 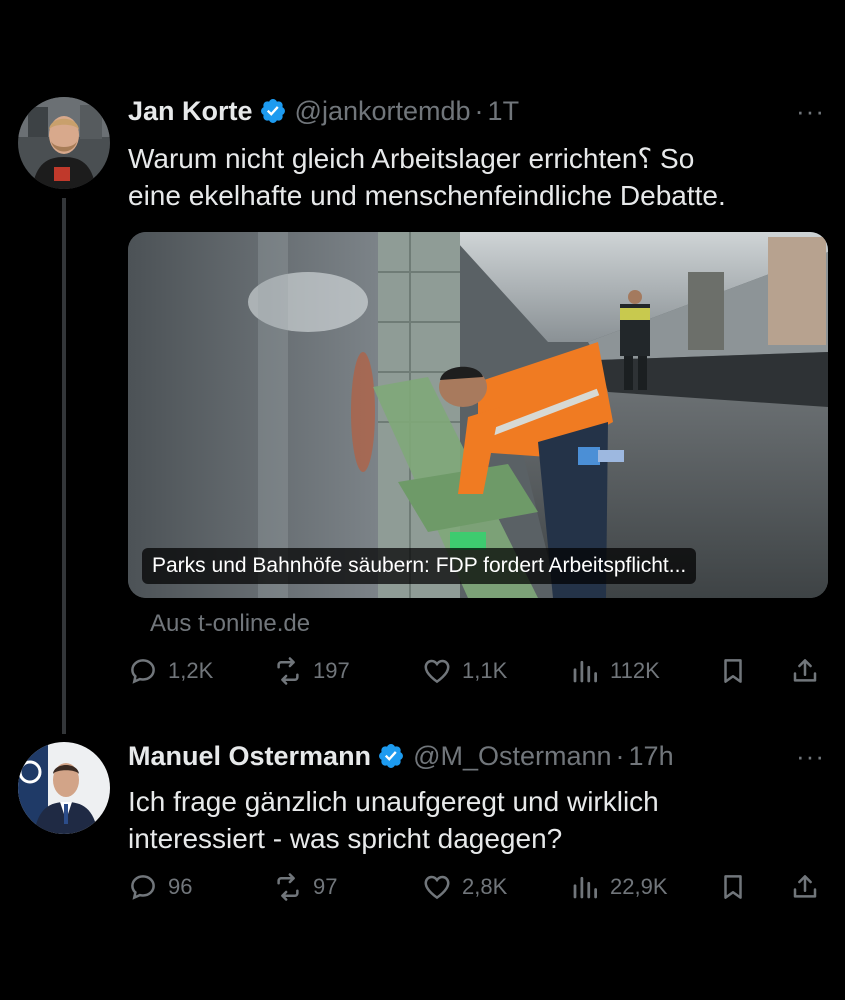 I want to click on retweet-icon, so click(x=288, y=887).